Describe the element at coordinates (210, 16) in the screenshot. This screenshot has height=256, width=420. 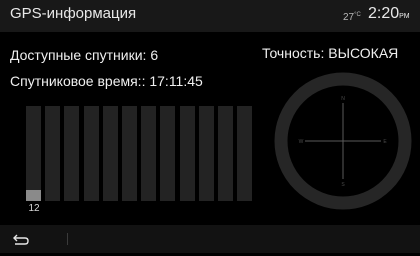
I see `status-bar: GPS-информация 27°C 2:20PM` at that location.